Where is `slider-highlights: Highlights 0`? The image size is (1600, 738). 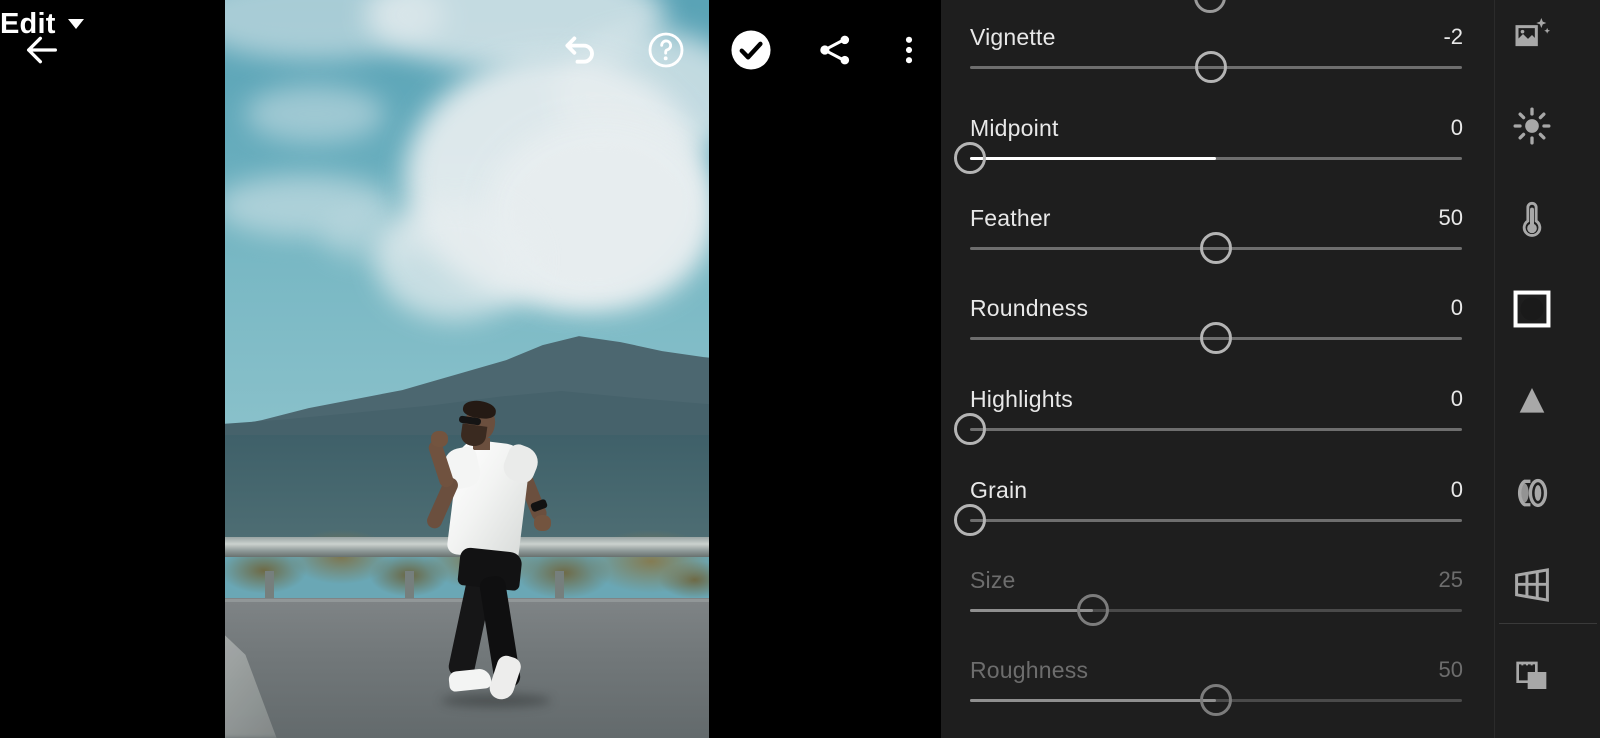 slider-highlights: Highlights 0 is located at coordinates (1217, 429).